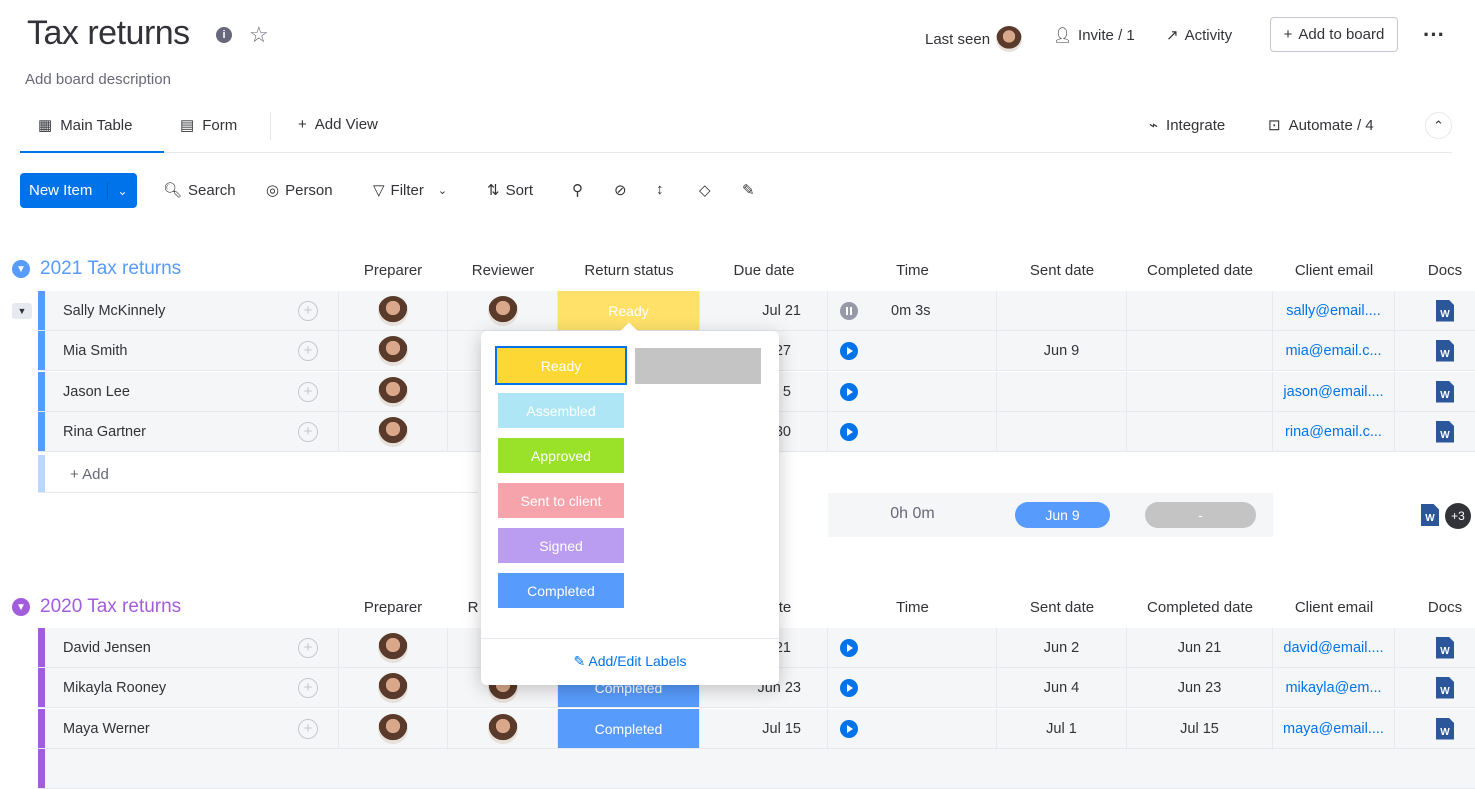 This screenshot has height=789, width=1475. Describe the element at coordinates (510, 190) in the screenshot. I see `sort-button: ⇅ Sort` at that location.